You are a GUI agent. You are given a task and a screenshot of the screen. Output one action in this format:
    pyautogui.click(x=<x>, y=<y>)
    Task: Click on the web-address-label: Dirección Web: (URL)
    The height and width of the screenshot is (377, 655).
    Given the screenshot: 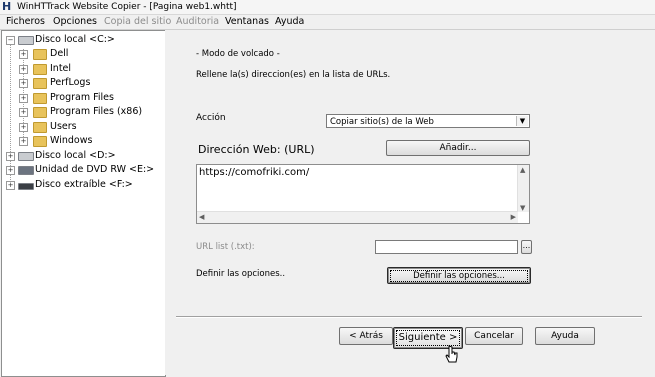 What is the action you would take?
    pyautogui.click(x=256, y=149)
    